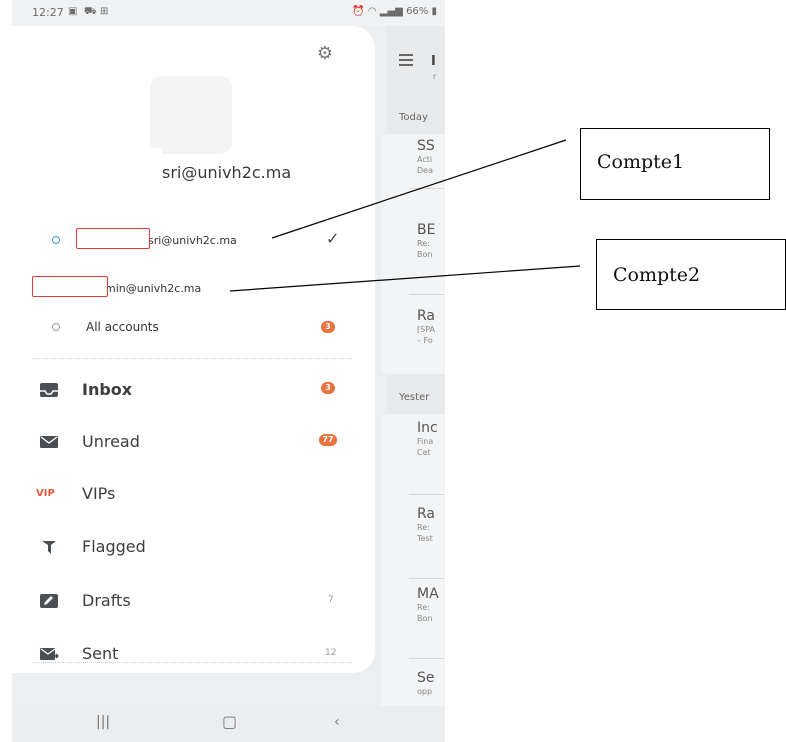 Image resolution: width=786 pixels, height=742 pixels. I want to click on callout-compte2: Compte2, so click(691, 274).